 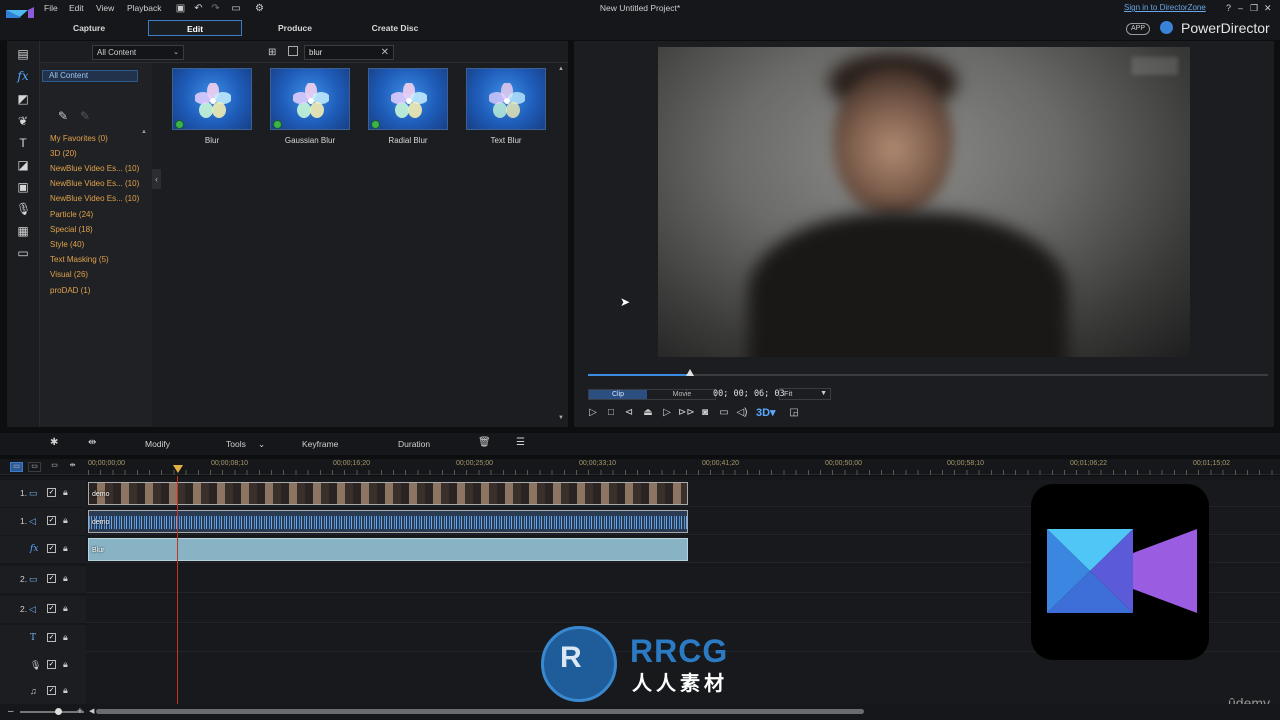 I want to click on chapter-room-icon: ▦, so click(x=23, y=231).